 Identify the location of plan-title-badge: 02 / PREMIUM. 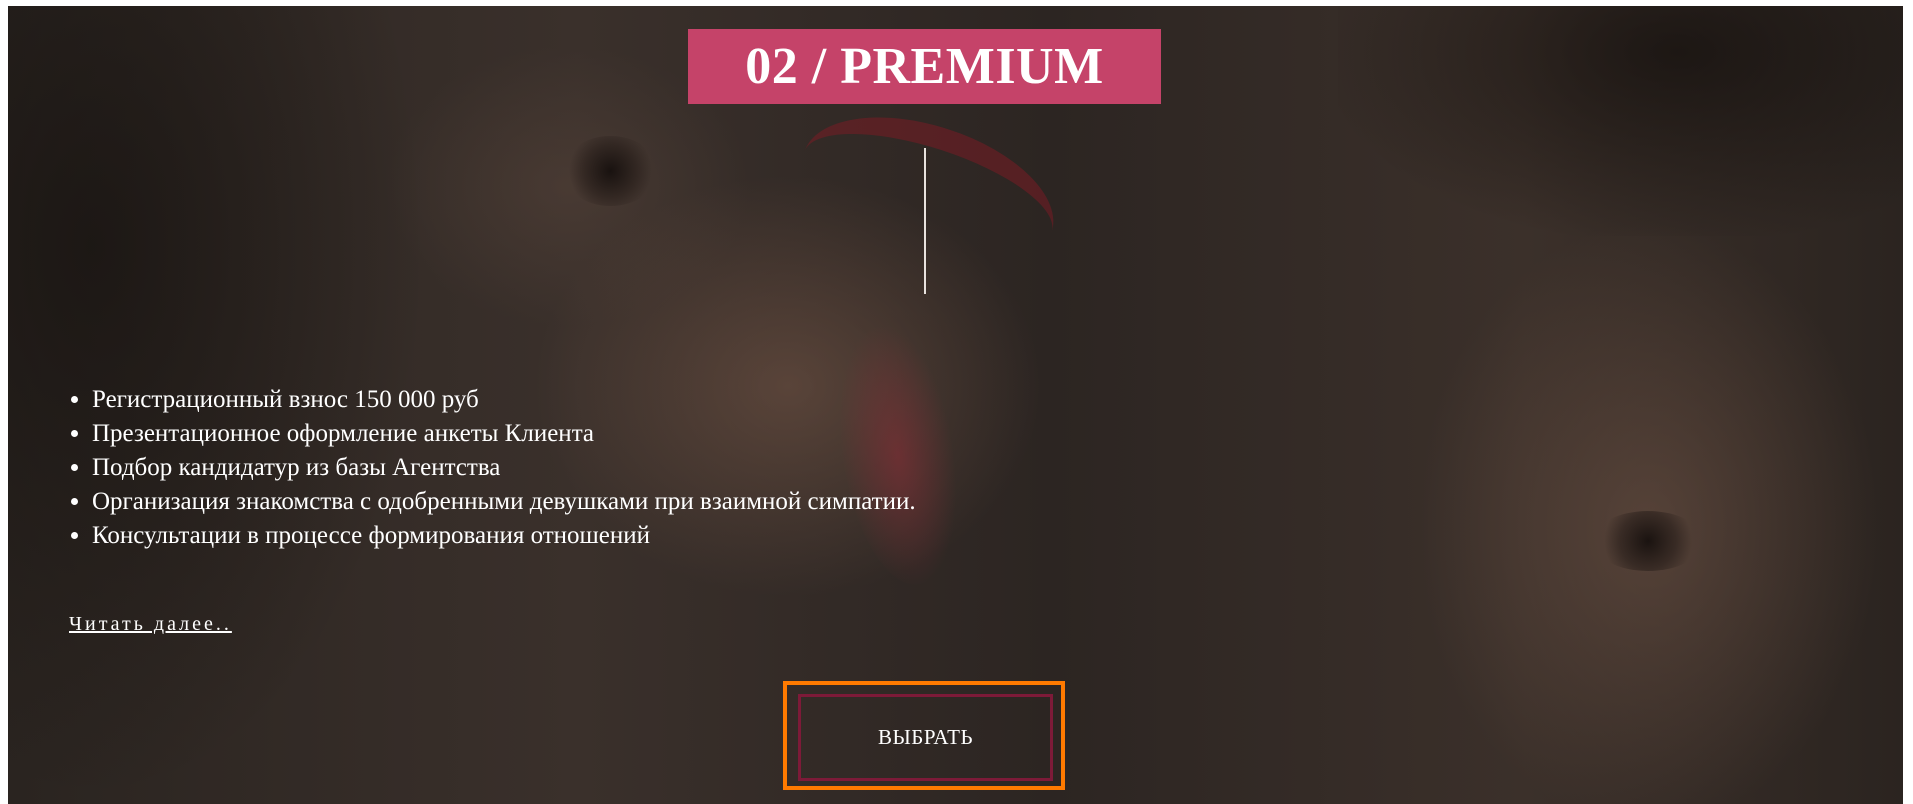
(924, 66).